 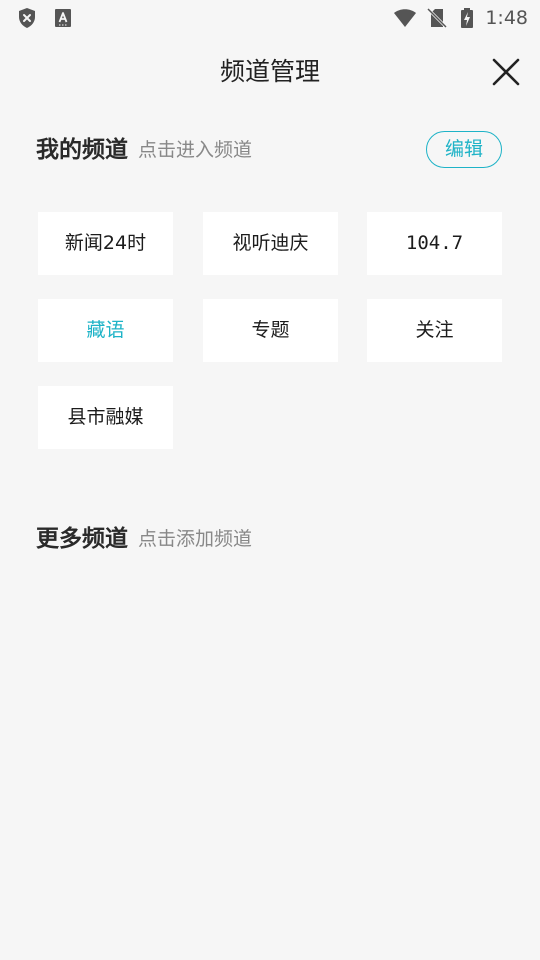 I want to click on status-time: 1:48, so click(x=506, y=18).